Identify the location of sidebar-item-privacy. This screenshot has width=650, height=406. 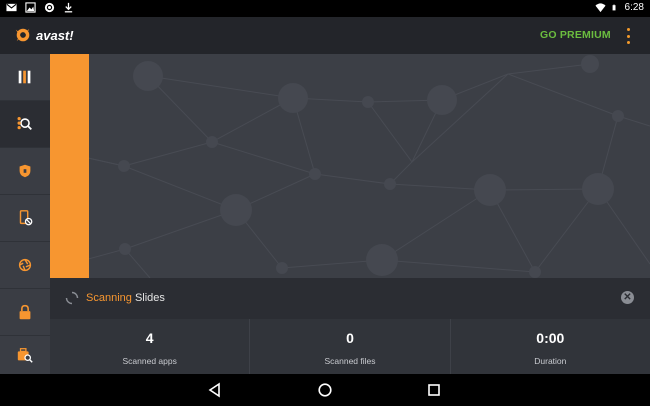
(25, 355).